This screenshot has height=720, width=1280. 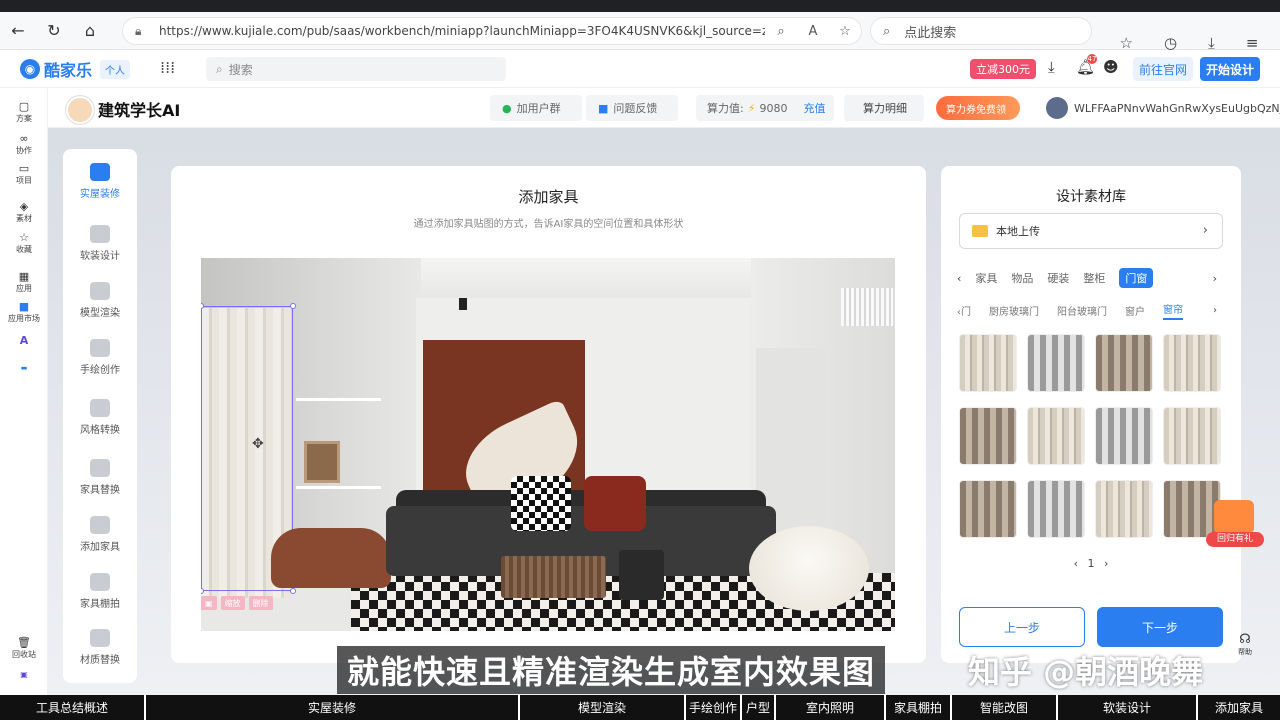 What do you see at coordinates (232, 603) in the screenshot?
I see `scale-button: 缩放` at bounding box center [232, 603].